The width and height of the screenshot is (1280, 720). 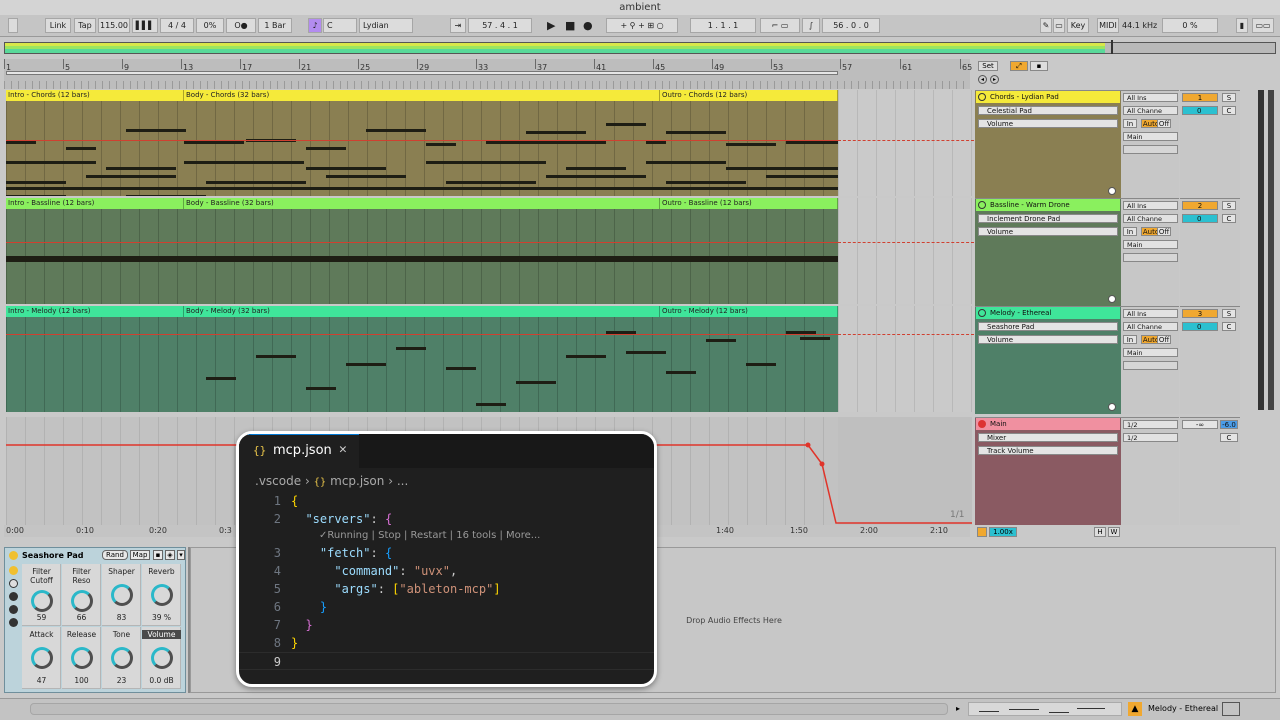 What do you see at coordinates (181, 555) in the screenshot?
I see `device-menu-icon: ▾` at bounding box center [181, 555].